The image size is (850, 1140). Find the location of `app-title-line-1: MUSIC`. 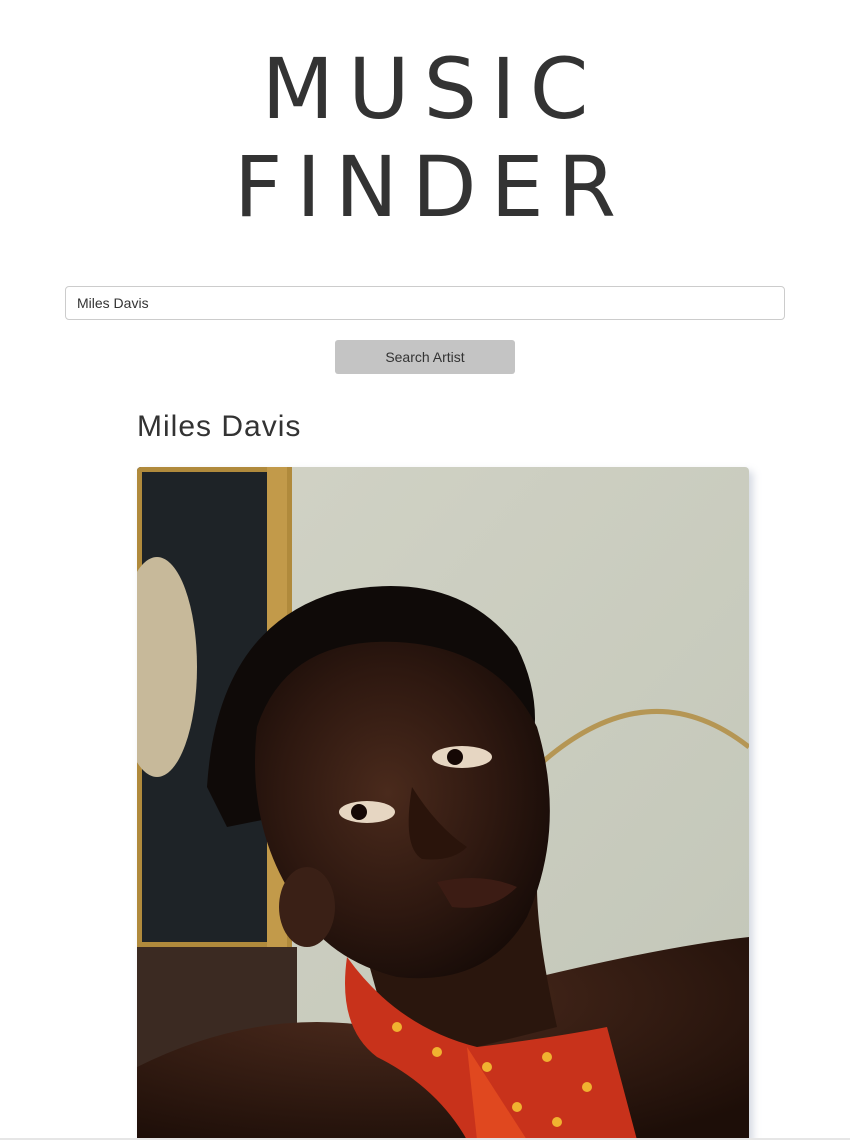

app-title-line-1: MUSIC is located at coordinates (432, 89).